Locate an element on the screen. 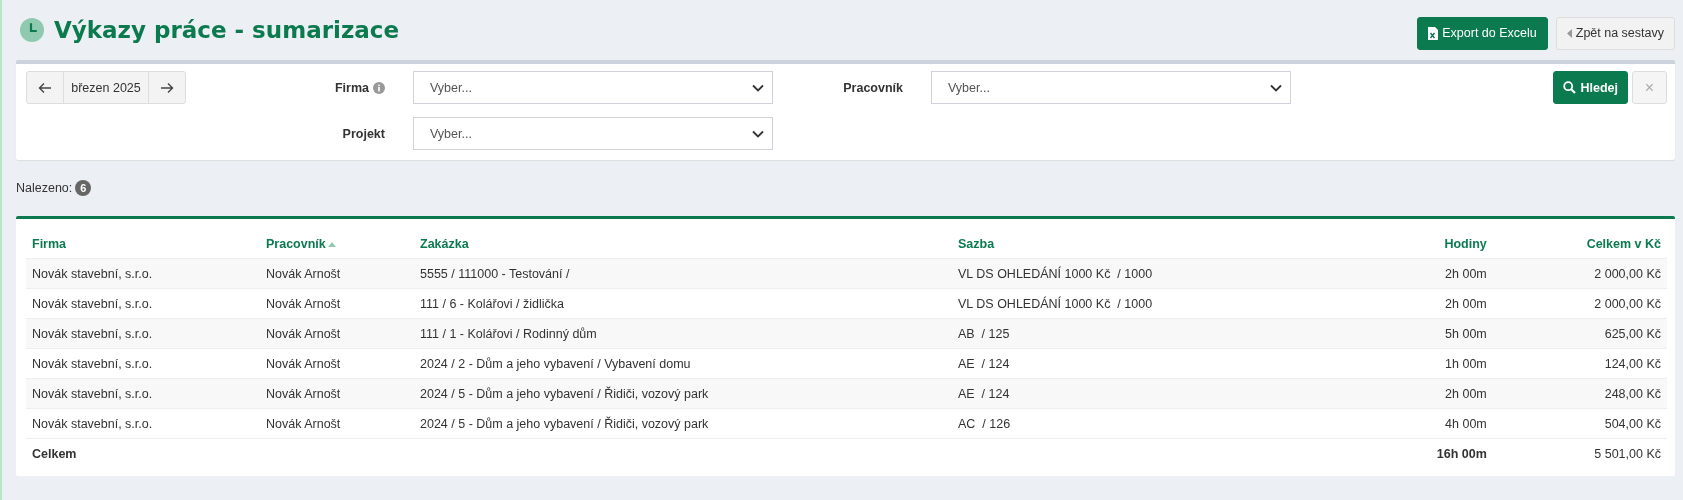 This screenshot has width=1683, height=500. count-badge: 6 is located at coordinates (83, 188).